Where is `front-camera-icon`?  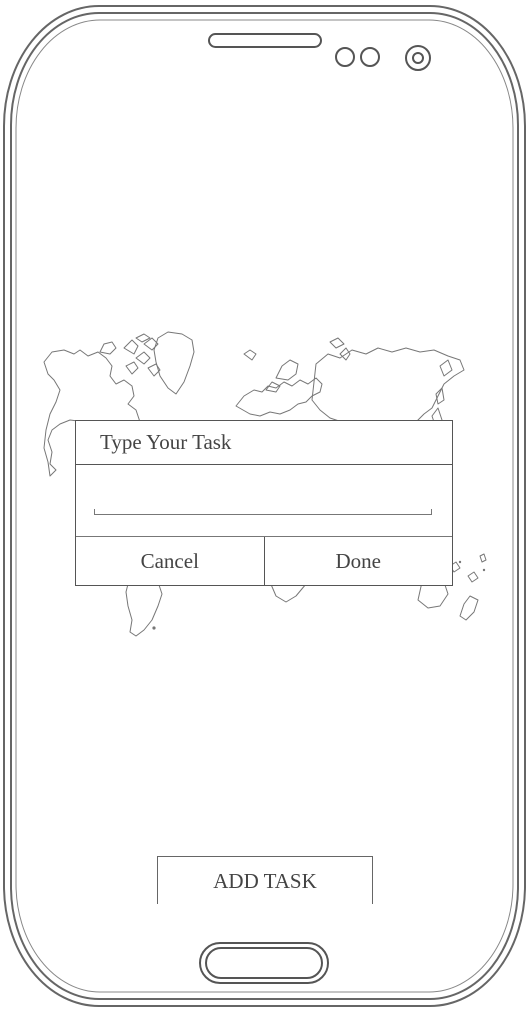
front-camera-icon is located at coordinates (418, 58).